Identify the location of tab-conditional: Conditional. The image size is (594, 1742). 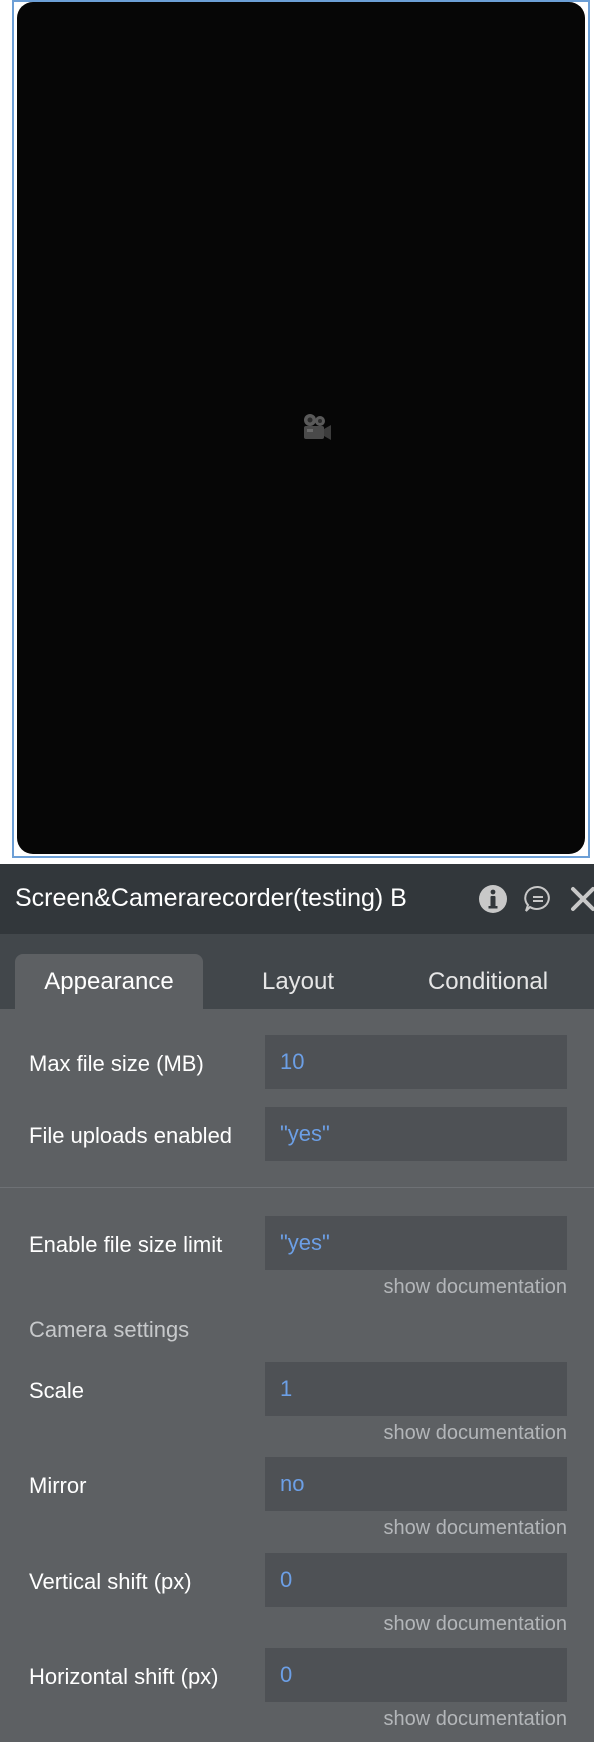
(488, 981).